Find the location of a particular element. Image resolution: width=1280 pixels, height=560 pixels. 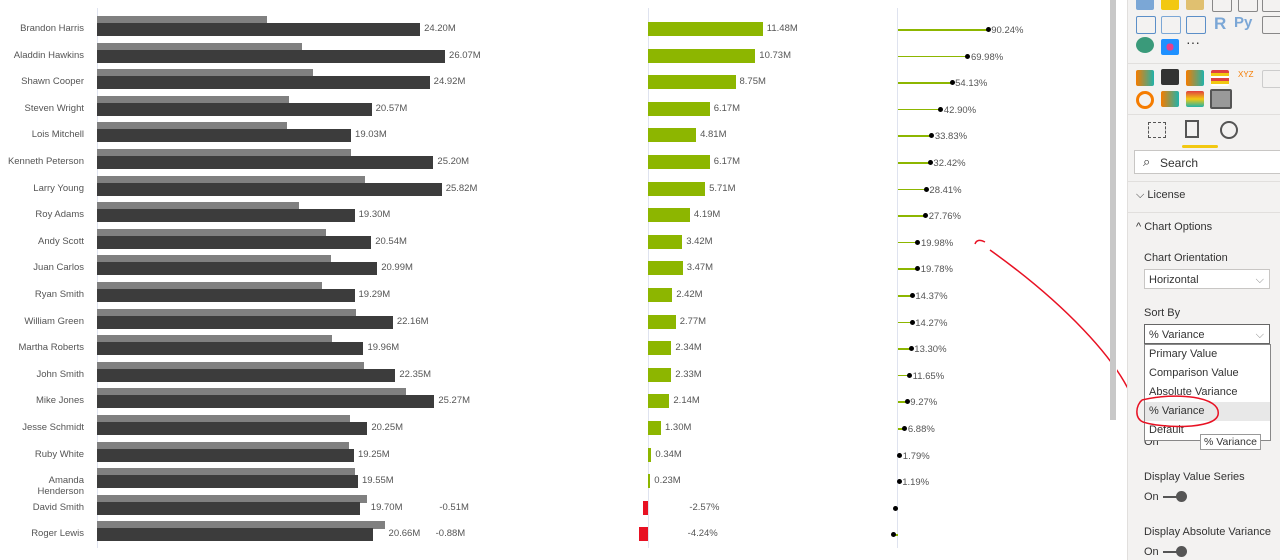

globe-icon is located at coordinates (1145, 45).